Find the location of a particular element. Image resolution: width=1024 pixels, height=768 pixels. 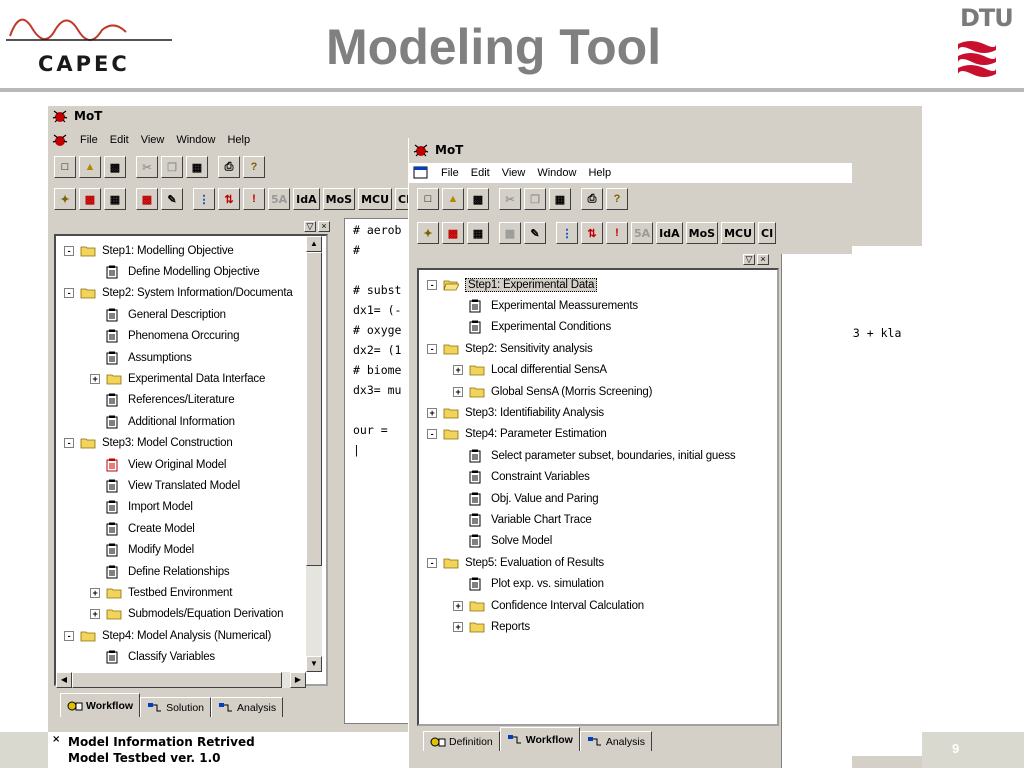

tree-item: Additional Information is located at coordinates (195, 421).